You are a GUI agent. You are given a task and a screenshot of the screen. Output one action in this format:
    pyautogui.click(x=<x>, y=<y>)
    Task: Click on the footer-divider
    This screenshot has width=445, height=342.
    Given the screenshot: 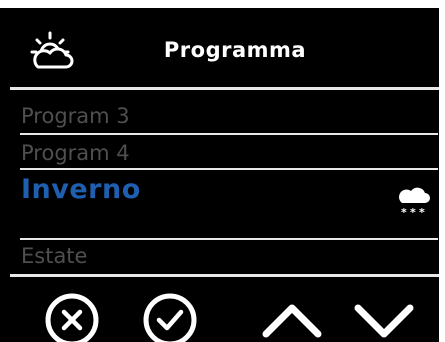 What is the action you would take?
    pyautogui.click(x=224, y=275)
    